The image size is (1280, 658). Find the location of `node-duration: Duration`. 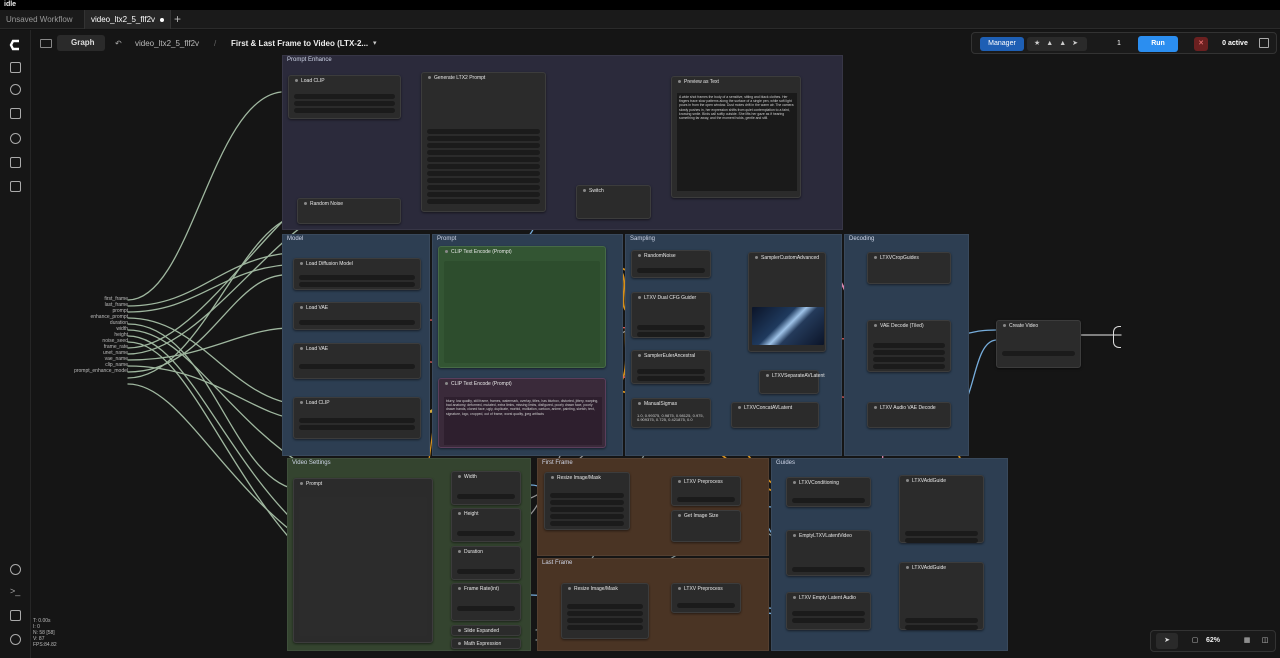

node-duration: Duration is located at coordinates (486, 563).